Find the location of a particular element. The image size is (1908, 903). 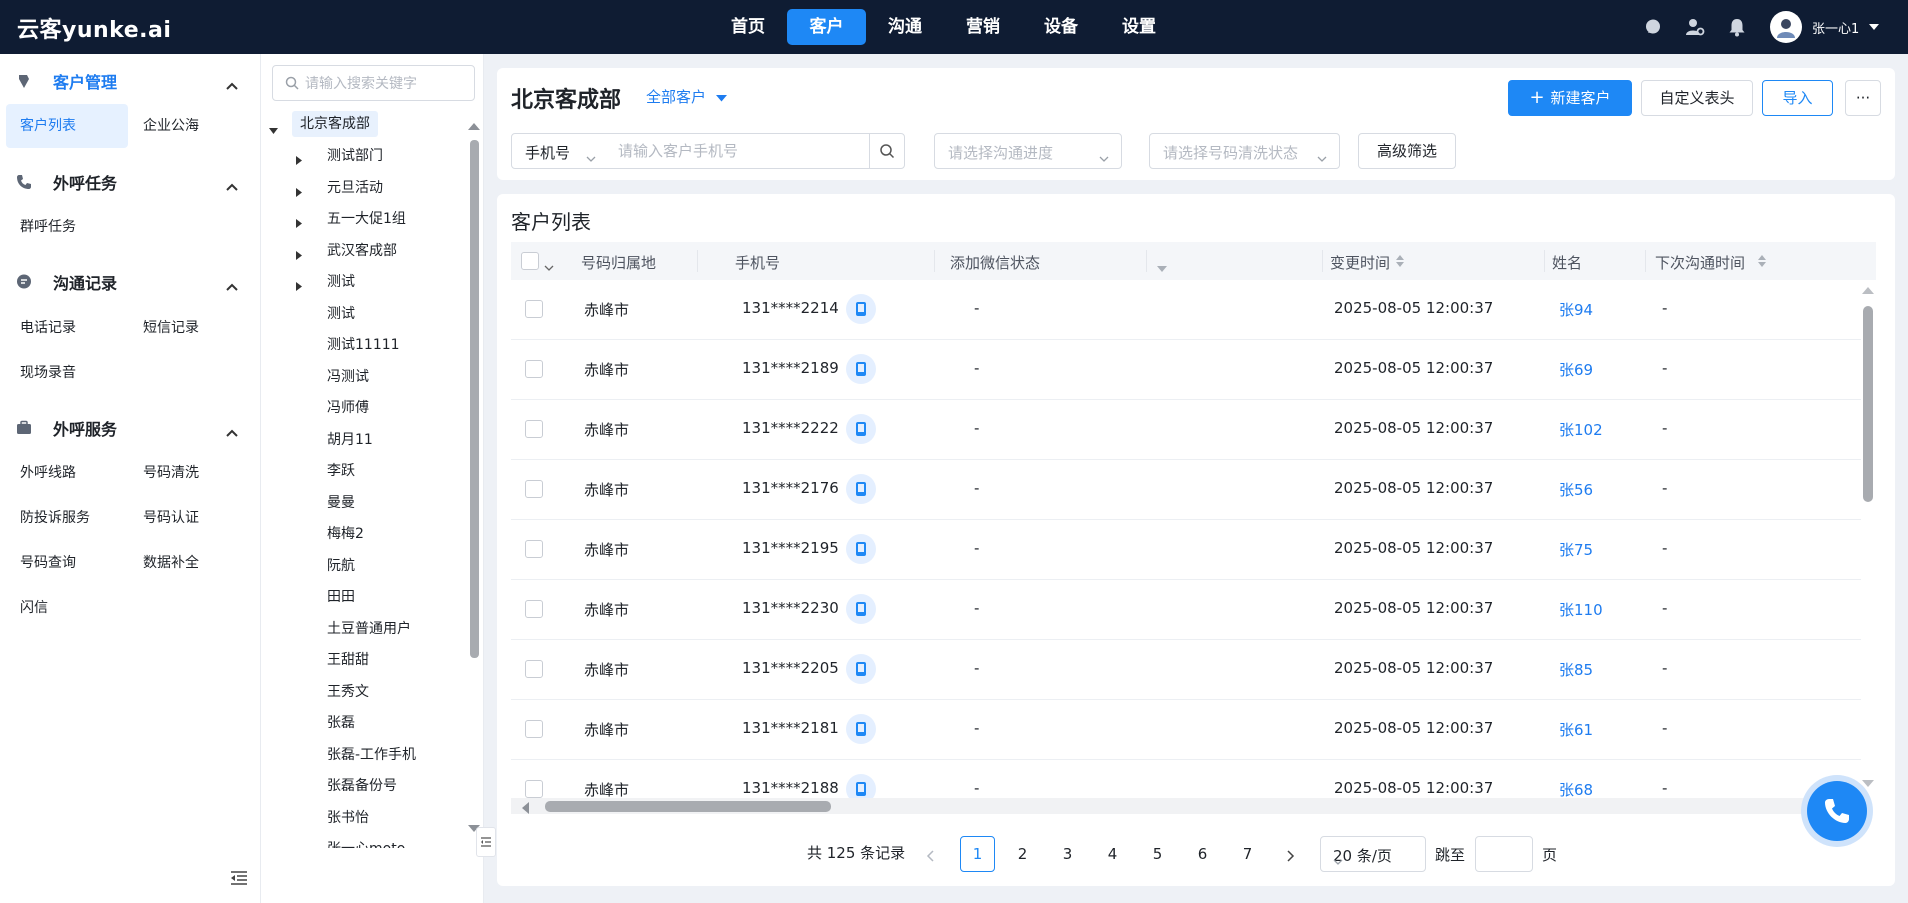

phone-search-input is located at coordinates (738, 151).